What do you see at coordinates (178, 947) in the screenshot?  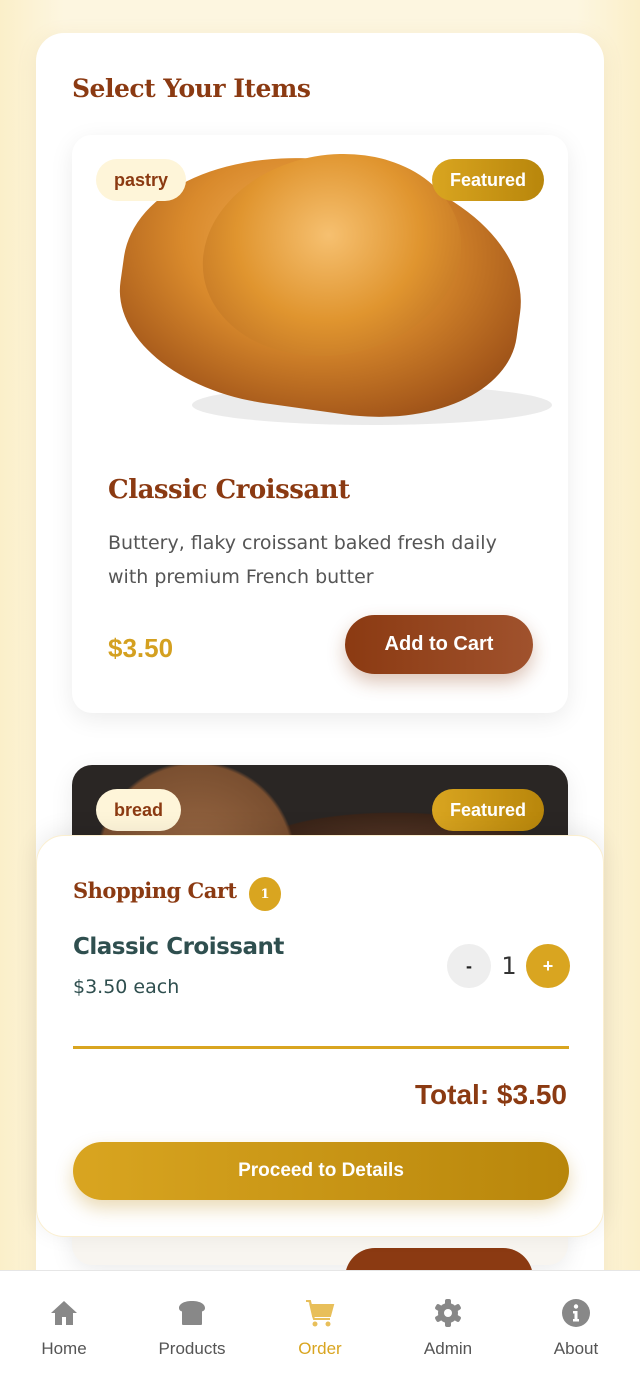 I see `cart-item-name: Classic Croissant` at bounding box center [178, 947].